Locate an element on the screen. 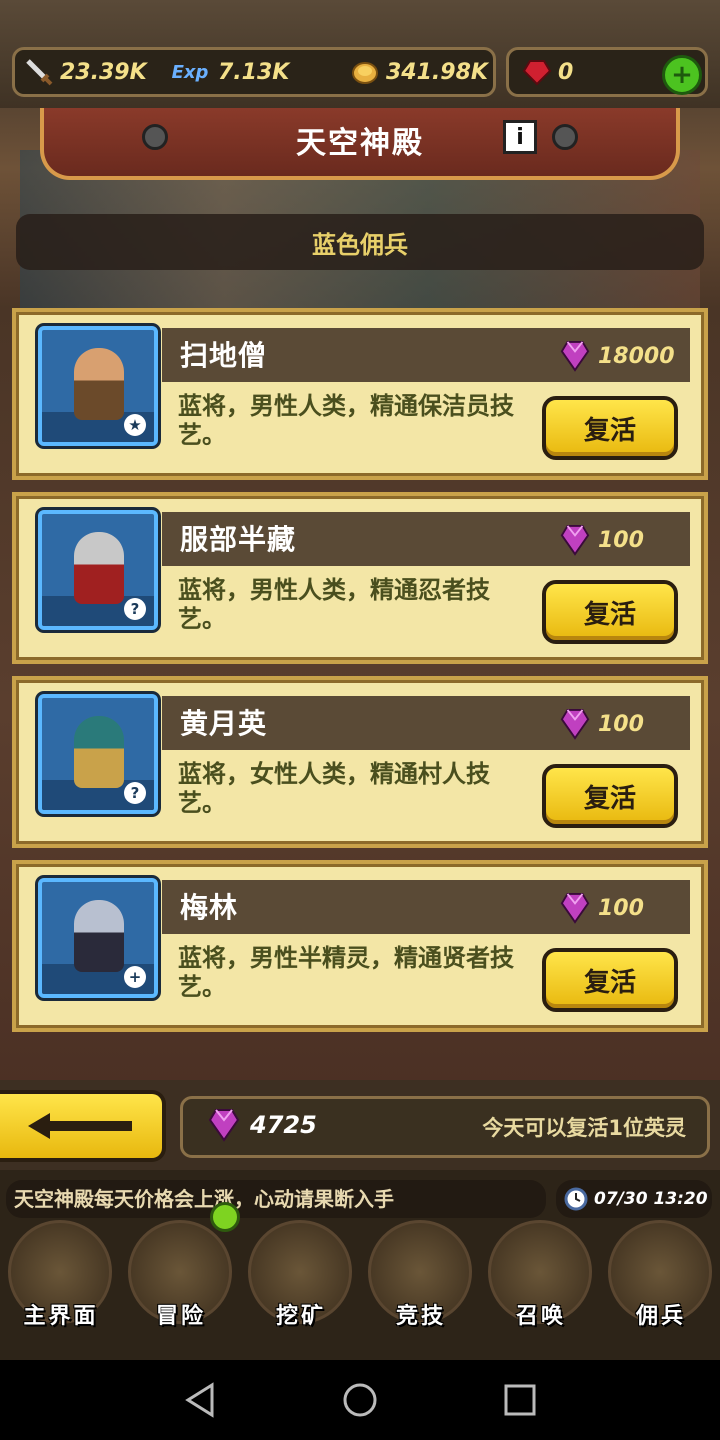 The width and height of the screenshot is (720, 1440). sword-icon is located at coordinates (39, 72).